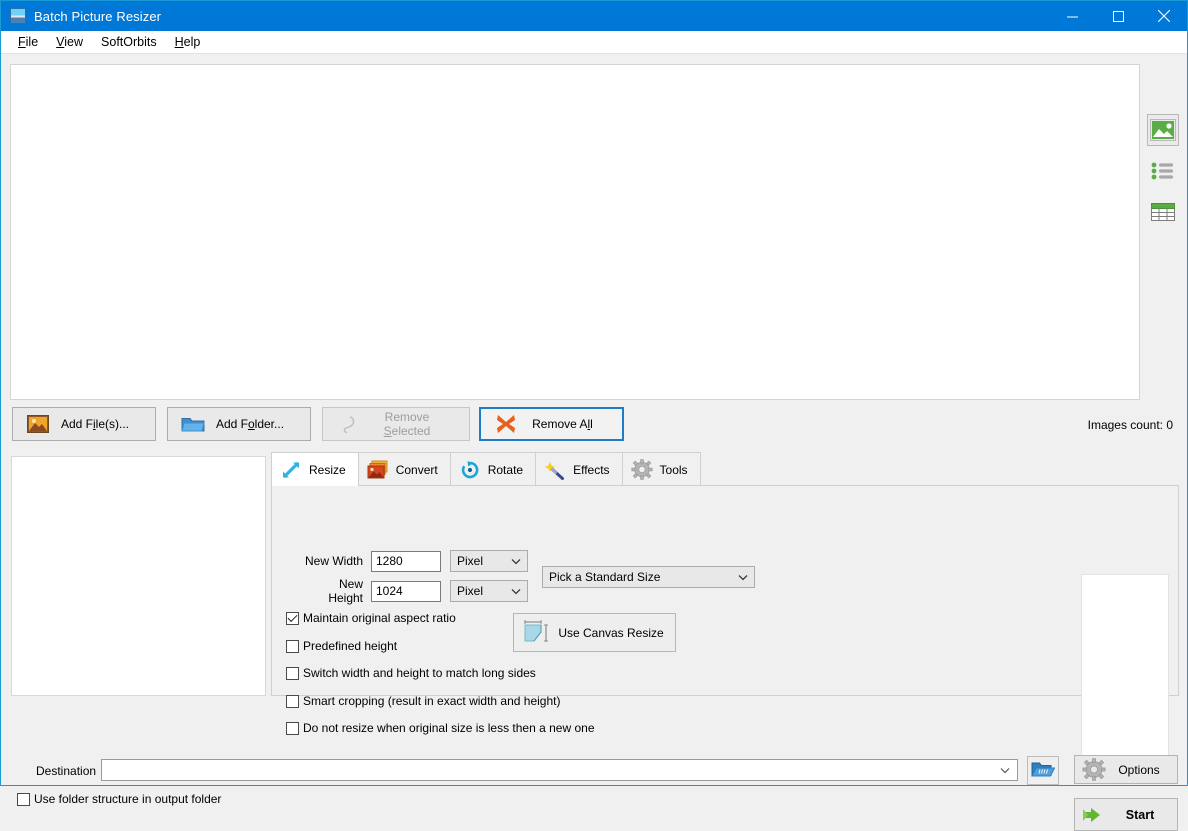 Image resolution: width=1188 pixels, height=831 pixels. Describe the element at coordinates (470, 591) in the screenshot. I see `new-height-unit-value: Pixel` at that location.